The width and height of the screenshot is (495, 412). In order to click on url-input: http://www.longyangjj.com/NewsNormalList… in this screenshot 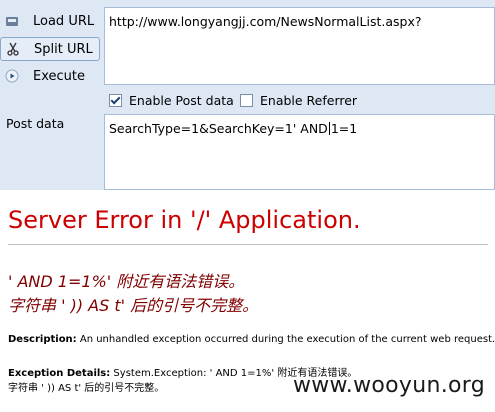, I will do `click(299, 46)`.